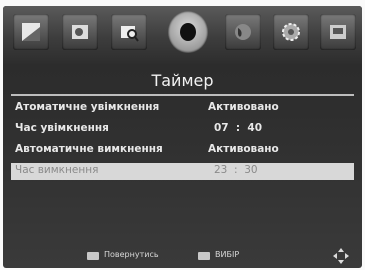  I want to click on row-auto-off: Автоматичне вимкнення Активовано, so click(182, 150).